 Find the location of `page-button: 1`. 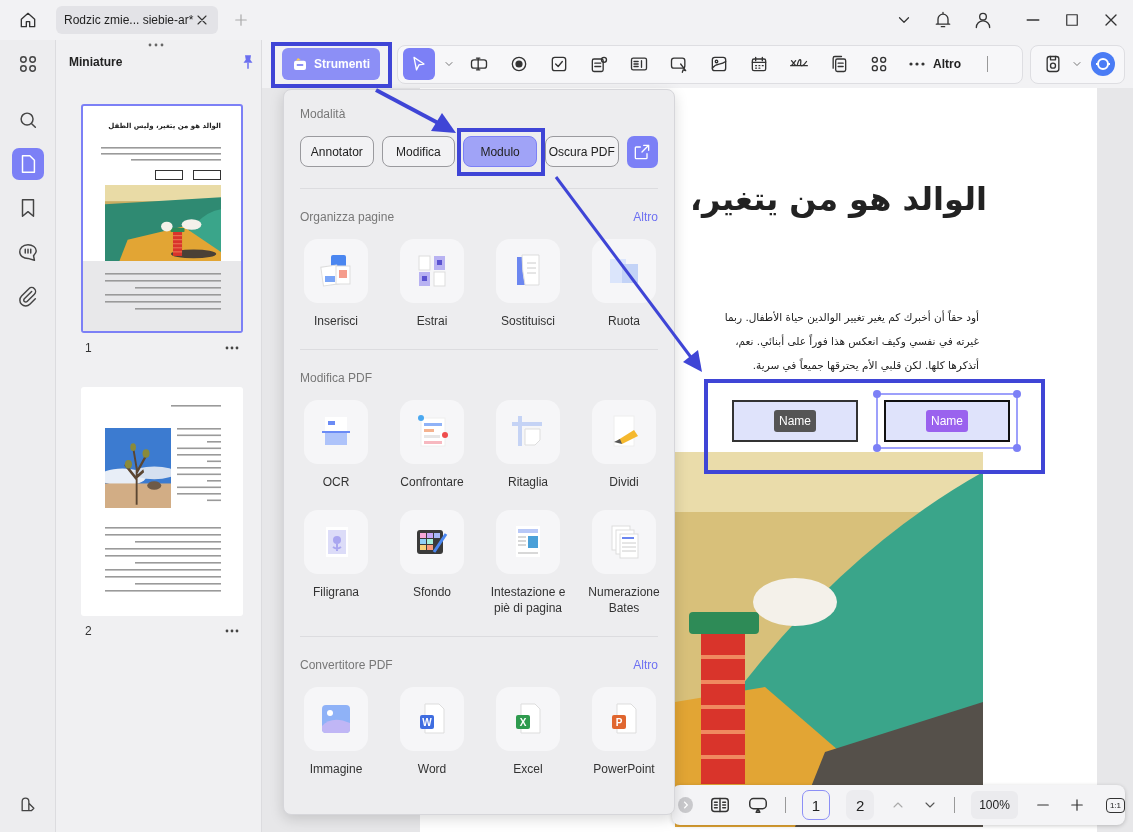

page-button: 1 is located at coordinates (816, 805).